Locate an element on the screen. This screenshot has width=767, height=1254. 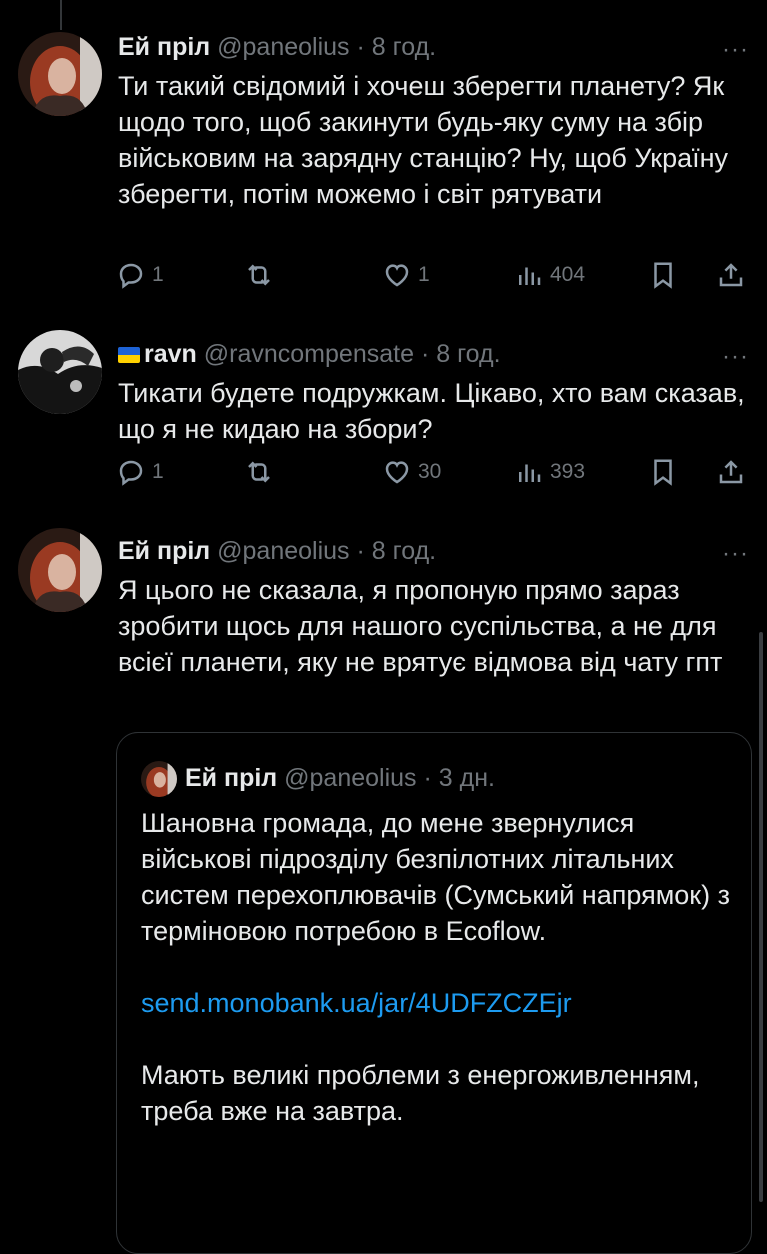
user-handle: @ravncompensate is located at coordinates (309, 354).